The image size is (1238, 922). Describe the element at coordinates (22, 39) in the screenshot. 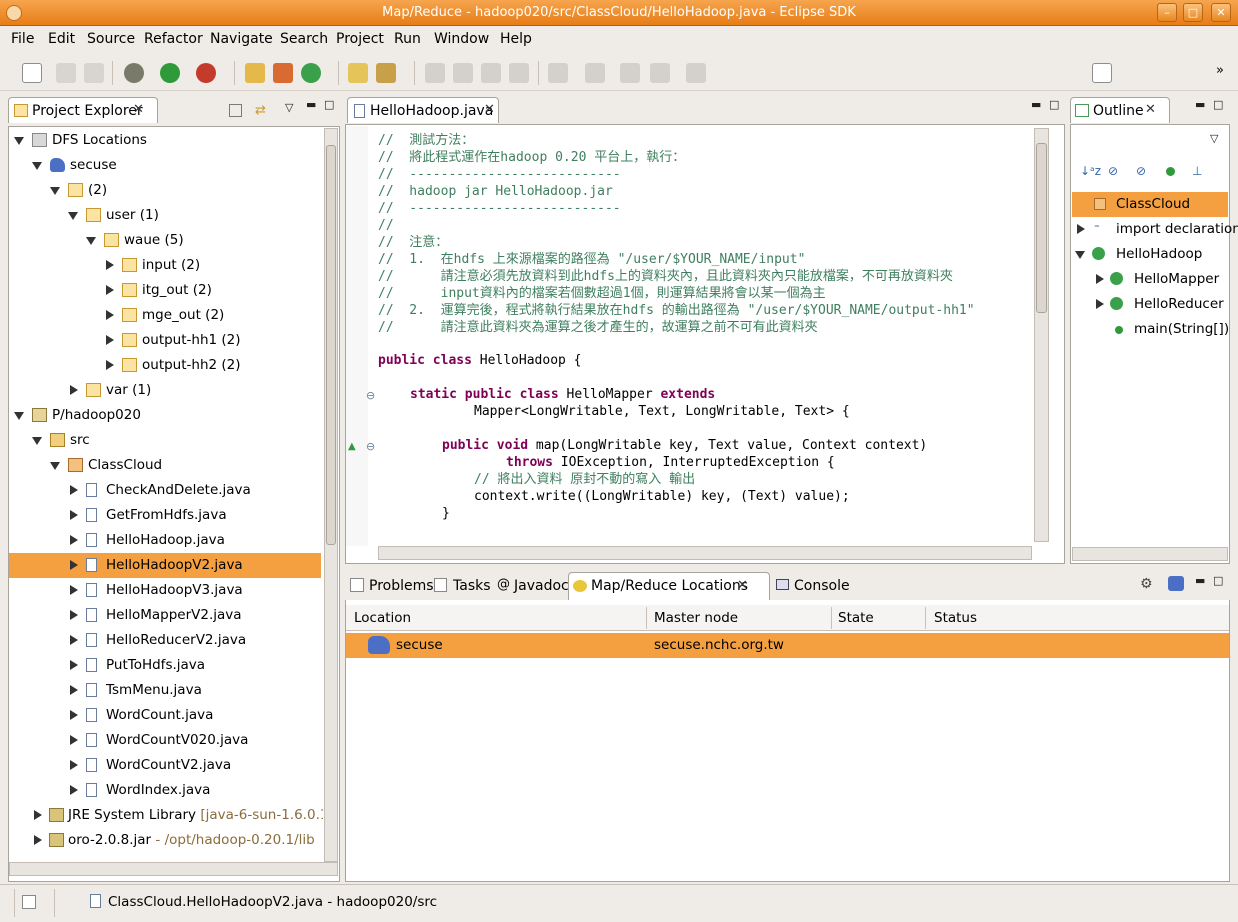

I see `menu-file: File` at that location.